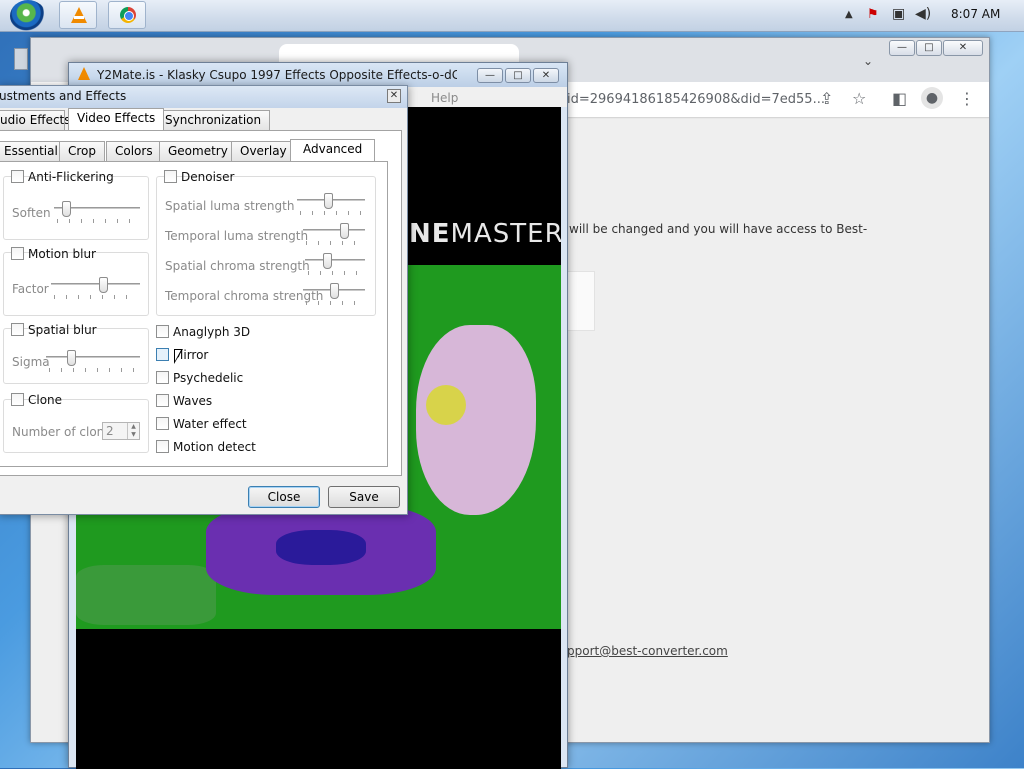 The image size is (1024, 769). What do you see at coordinates (33, 151) in the screenshot?
I see `tab-essential: Essential` at bounding box center [33, 151].